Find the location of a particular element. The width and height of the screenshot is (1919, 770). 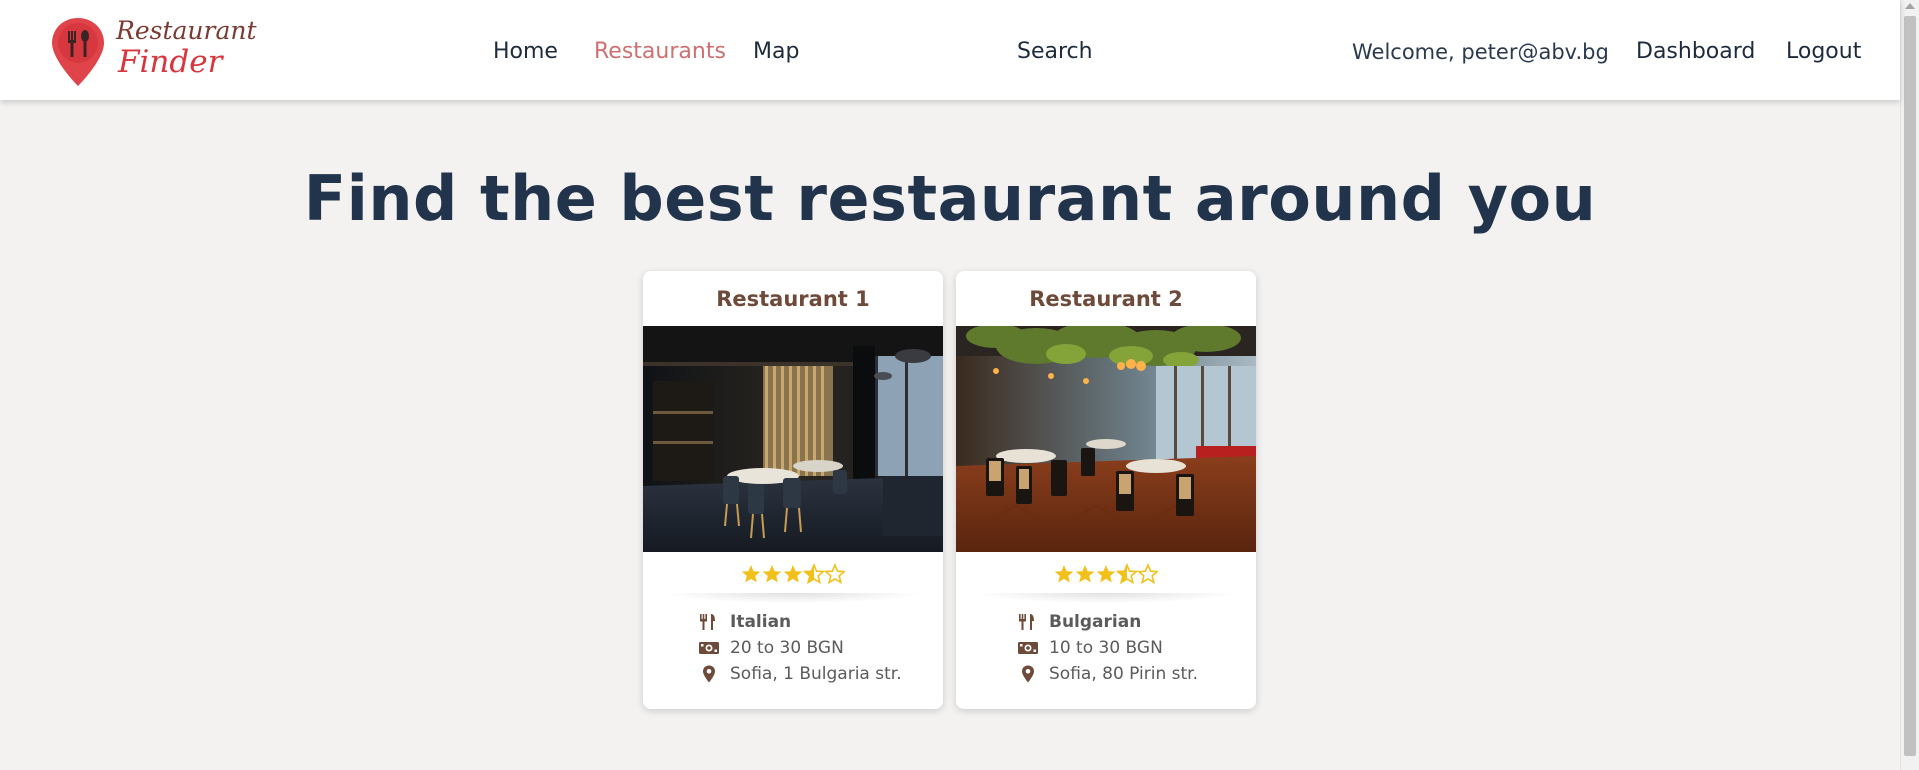

brand-line1: Restaurant is located at coordinates (186, 30).